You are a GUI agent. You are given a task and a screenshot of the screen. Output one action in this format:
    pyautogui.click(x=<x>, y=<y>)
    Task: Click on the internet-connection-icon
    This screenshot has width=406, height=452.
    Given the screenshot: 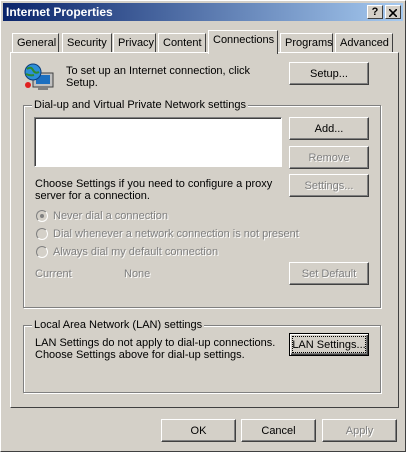 What is the action you would take?
    pyautogui.click(x=39, y=76)
    